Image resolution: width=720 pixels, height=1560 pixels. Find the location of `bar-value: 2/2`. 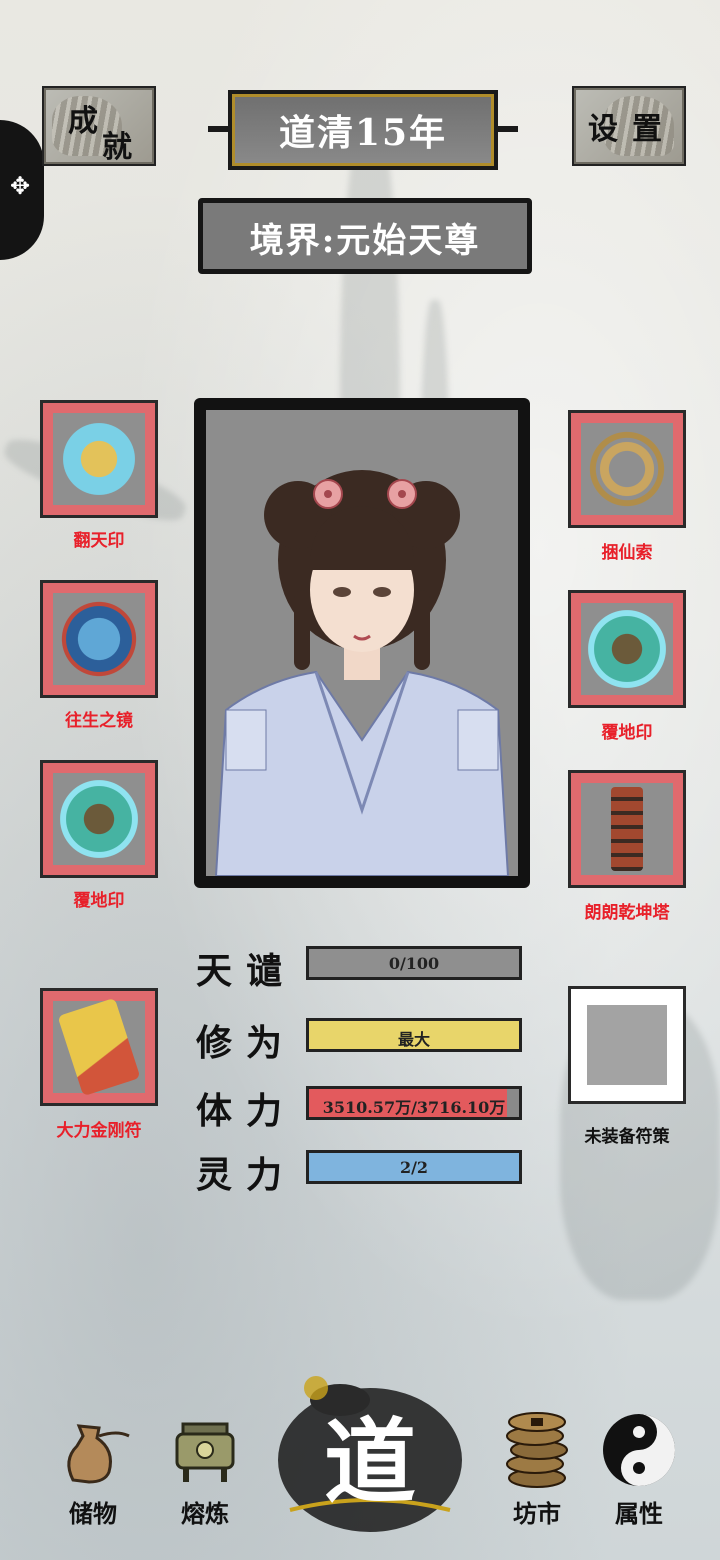

bar-value: 2/2 is located at coordinates (414, 1167).